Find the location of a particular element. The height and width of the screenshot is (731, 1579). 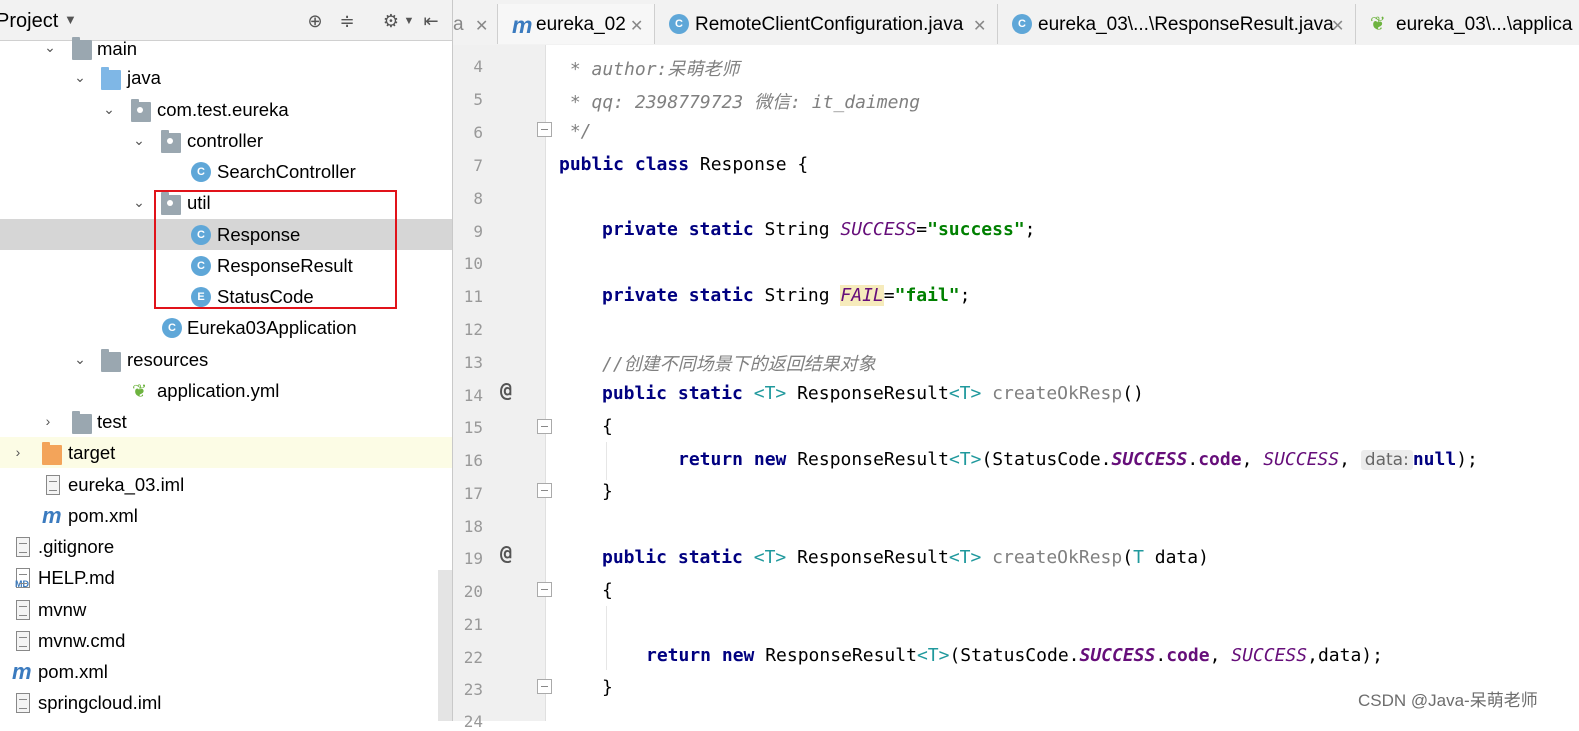

tree-item-search-controller: C SearchController is located at coordinates (219, 171).